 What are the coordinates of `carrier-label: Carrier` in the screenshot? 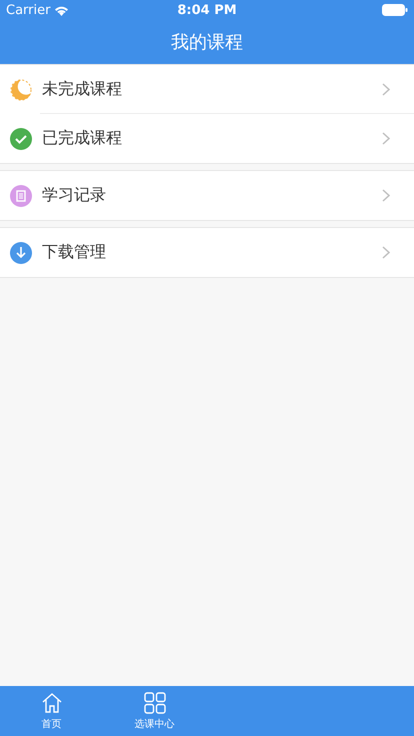 It's located at (28, 10).